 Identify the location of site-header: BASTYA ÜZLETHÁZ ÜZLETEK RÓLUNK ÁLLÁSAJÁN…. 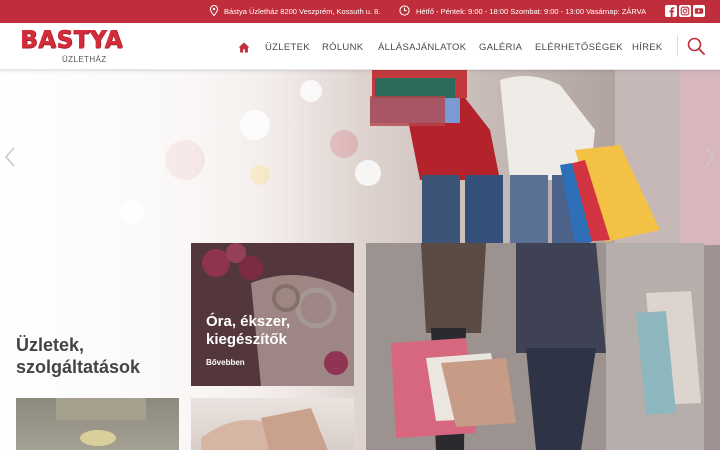
(360, 46).